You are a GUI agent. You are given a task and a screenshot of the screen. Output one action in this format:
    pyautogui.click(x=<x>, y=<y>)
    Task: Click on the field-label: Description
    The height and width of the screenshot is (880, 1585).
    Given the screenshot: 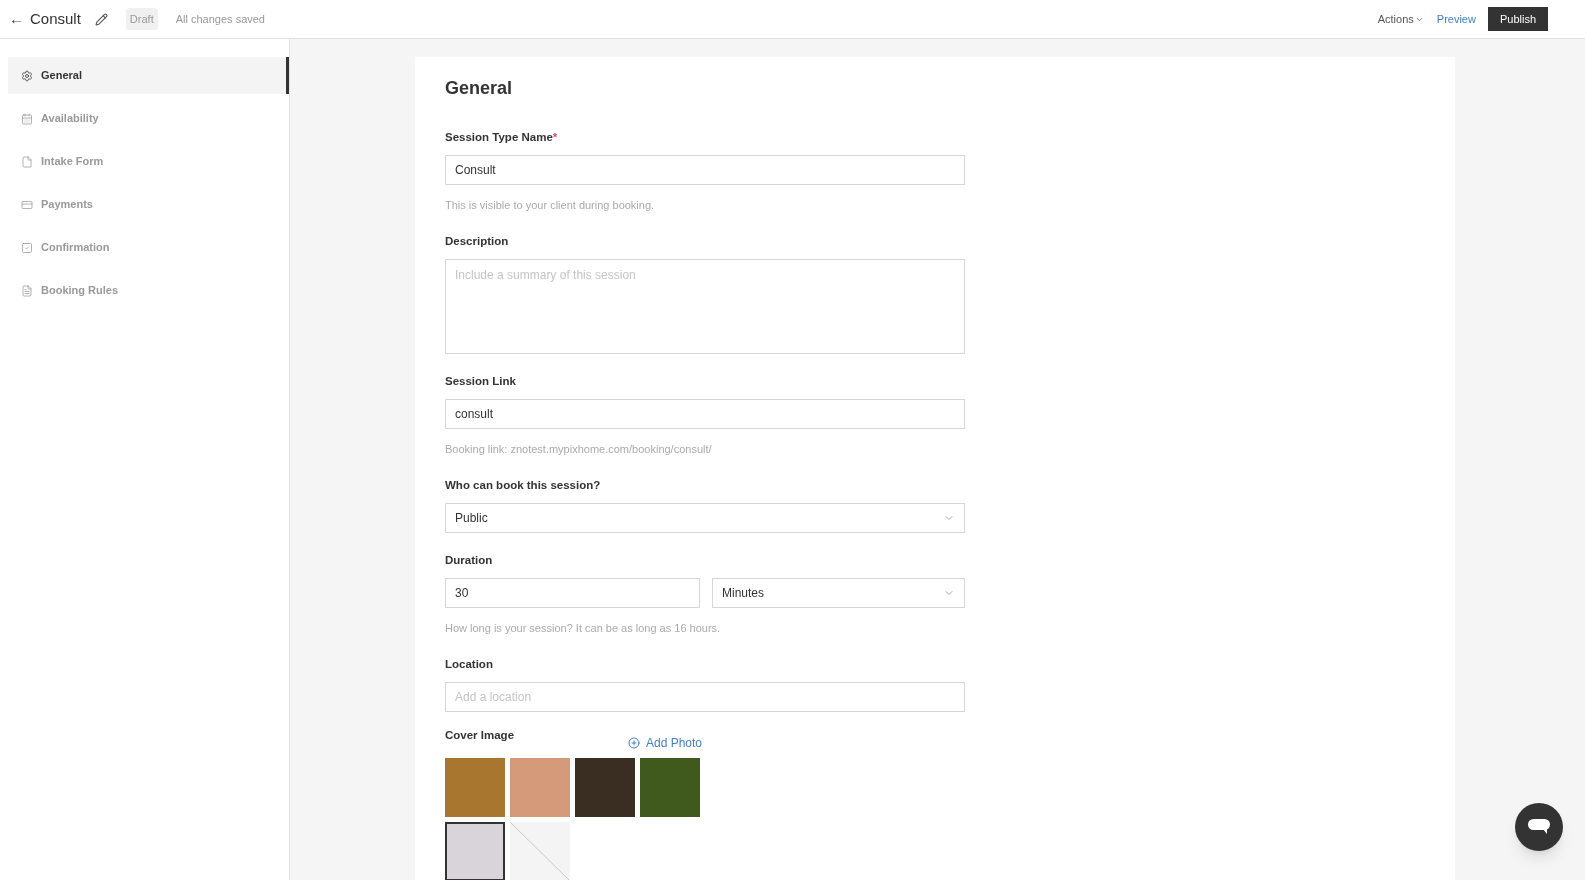 What is the action you would take?
    pyautogui.click(x=477, y=241)
    